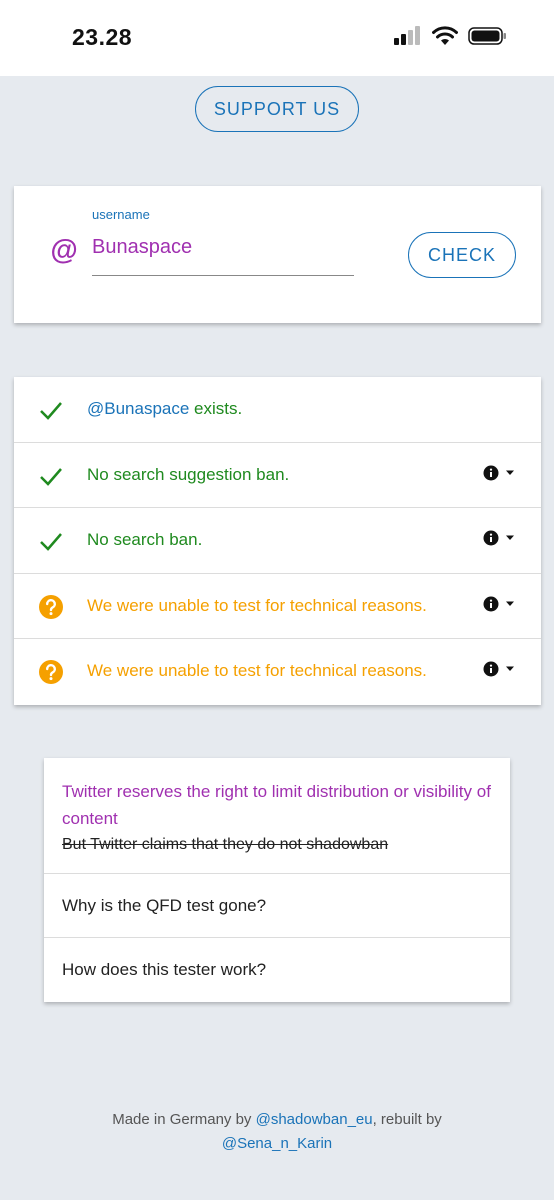 The image size is (554, 1200). What do you see at coordinates (407, 35) in the screenshot?
I see `cellular-signal-icon` at bounding box center [407, 35].